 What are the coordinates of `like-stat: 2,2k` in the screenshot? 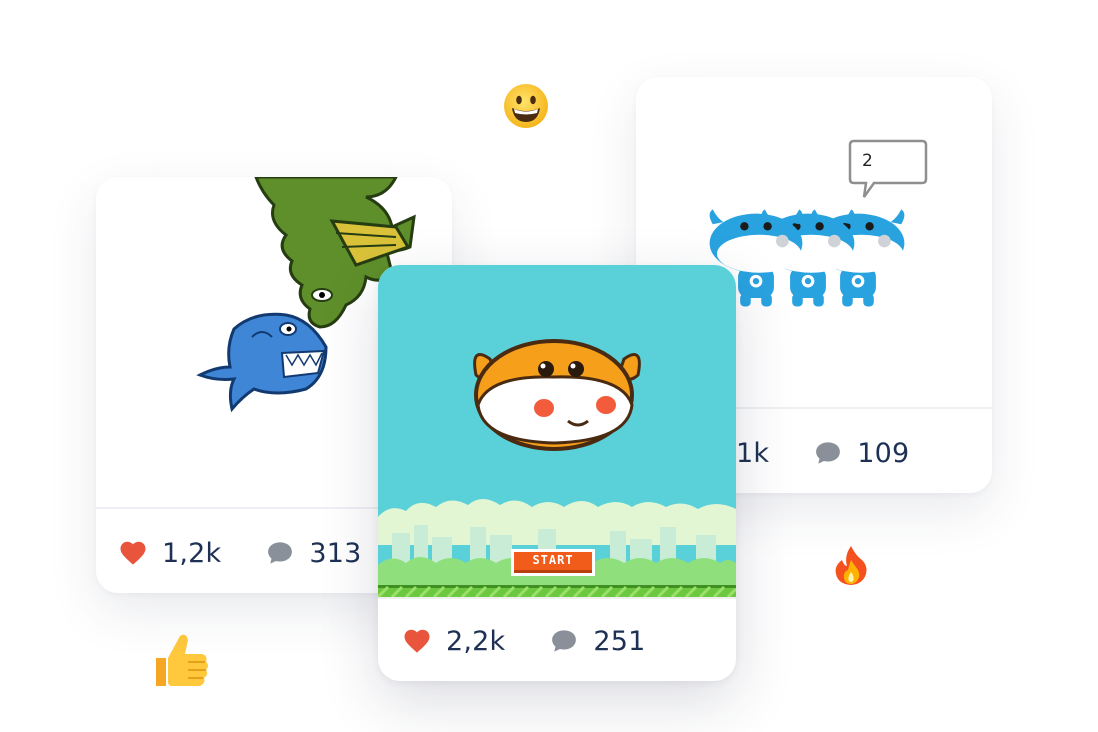 It's located at (453, 641).